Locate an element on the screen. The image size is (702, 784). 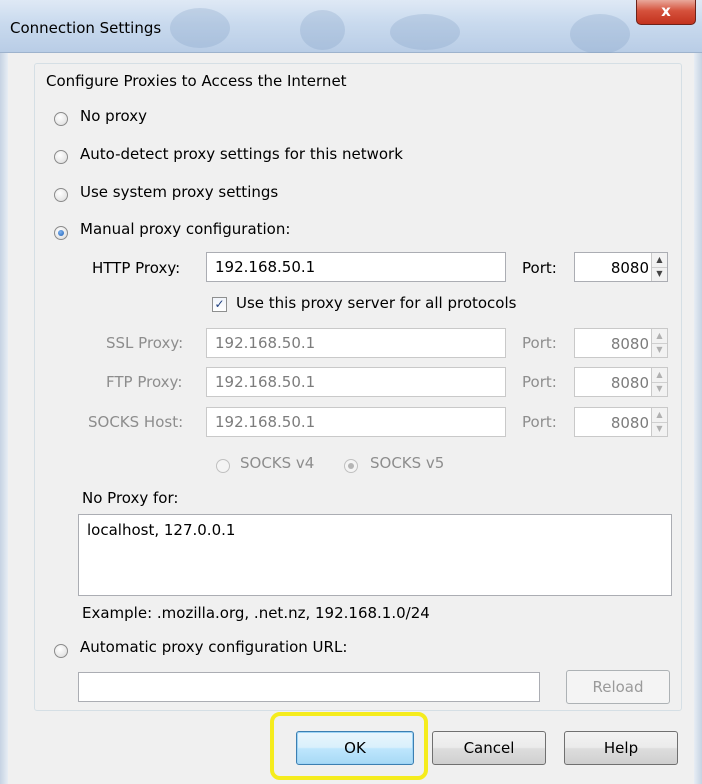
http-port-label: Port: is located at coordinates (539, 268).